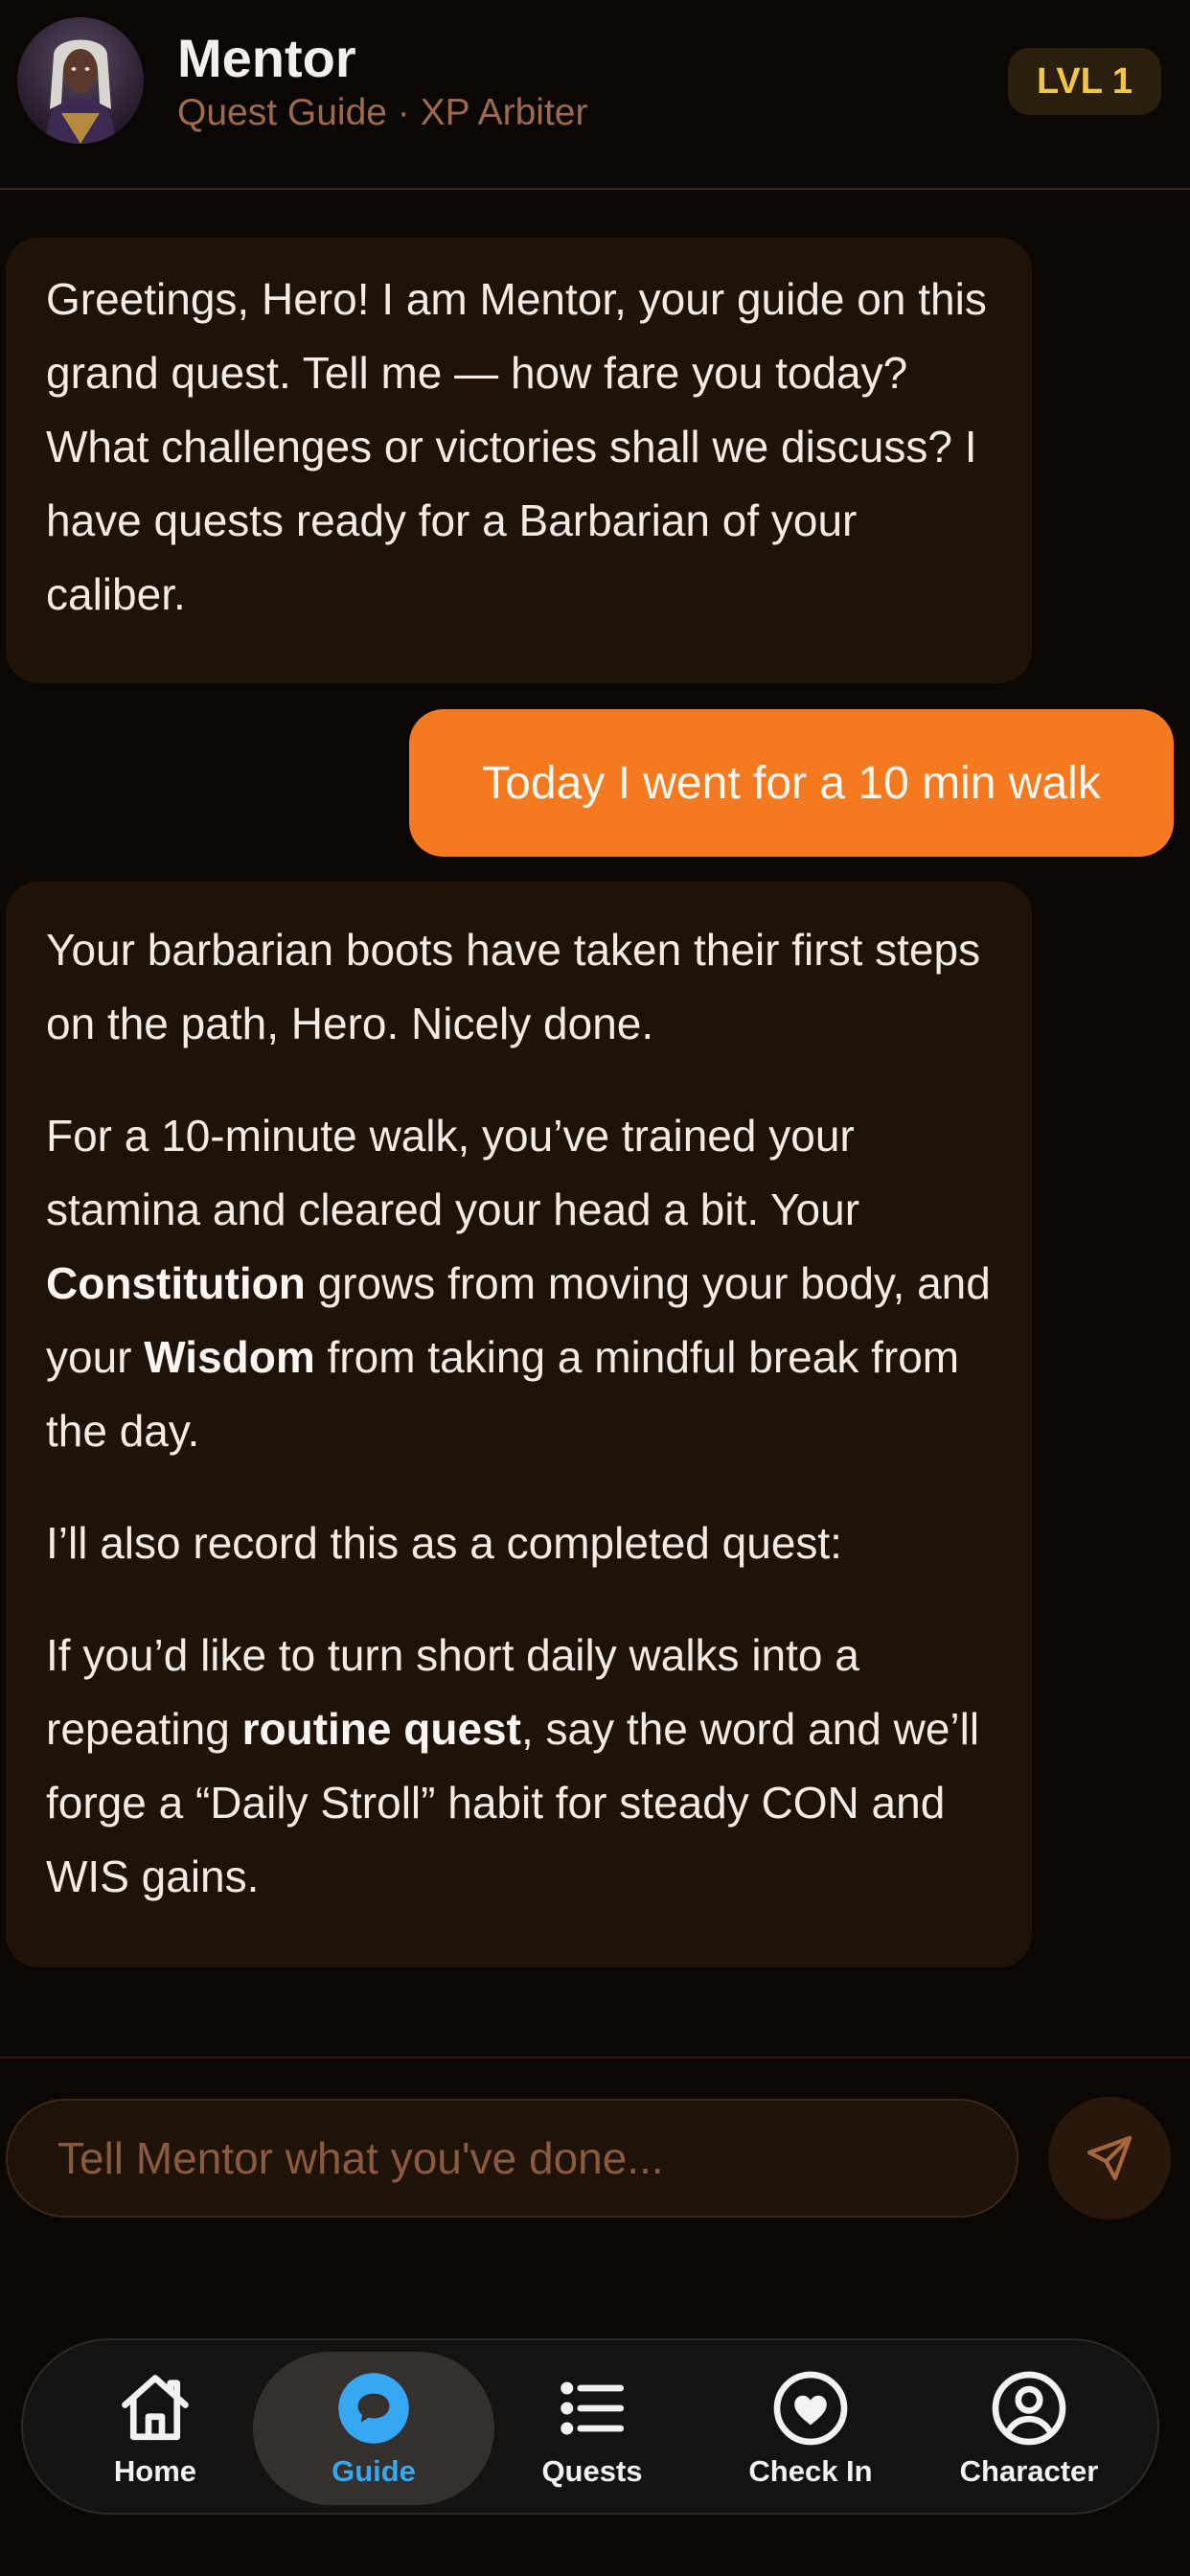  I want to click on tab-home: Home, so click(155, 2428).